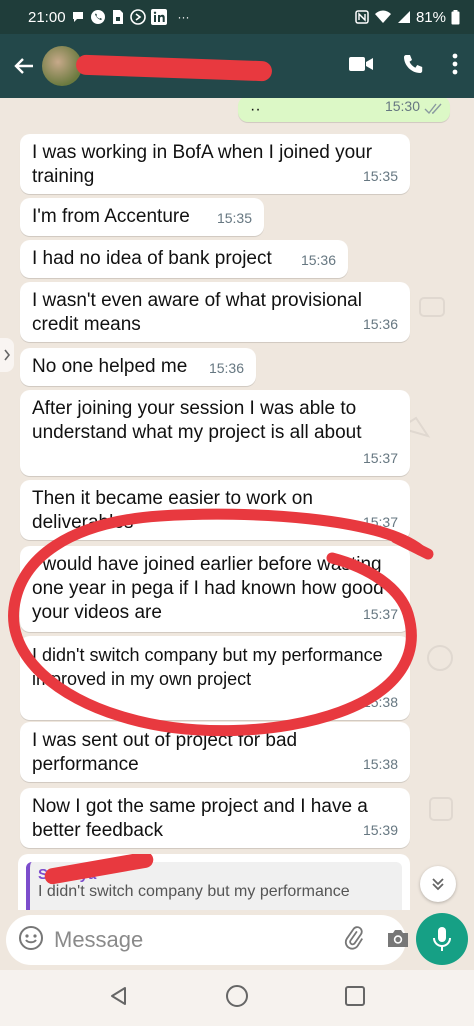  Describe the element at coordinates (118, 17) in the screenshot. I see `sim-card-icon` at that location.